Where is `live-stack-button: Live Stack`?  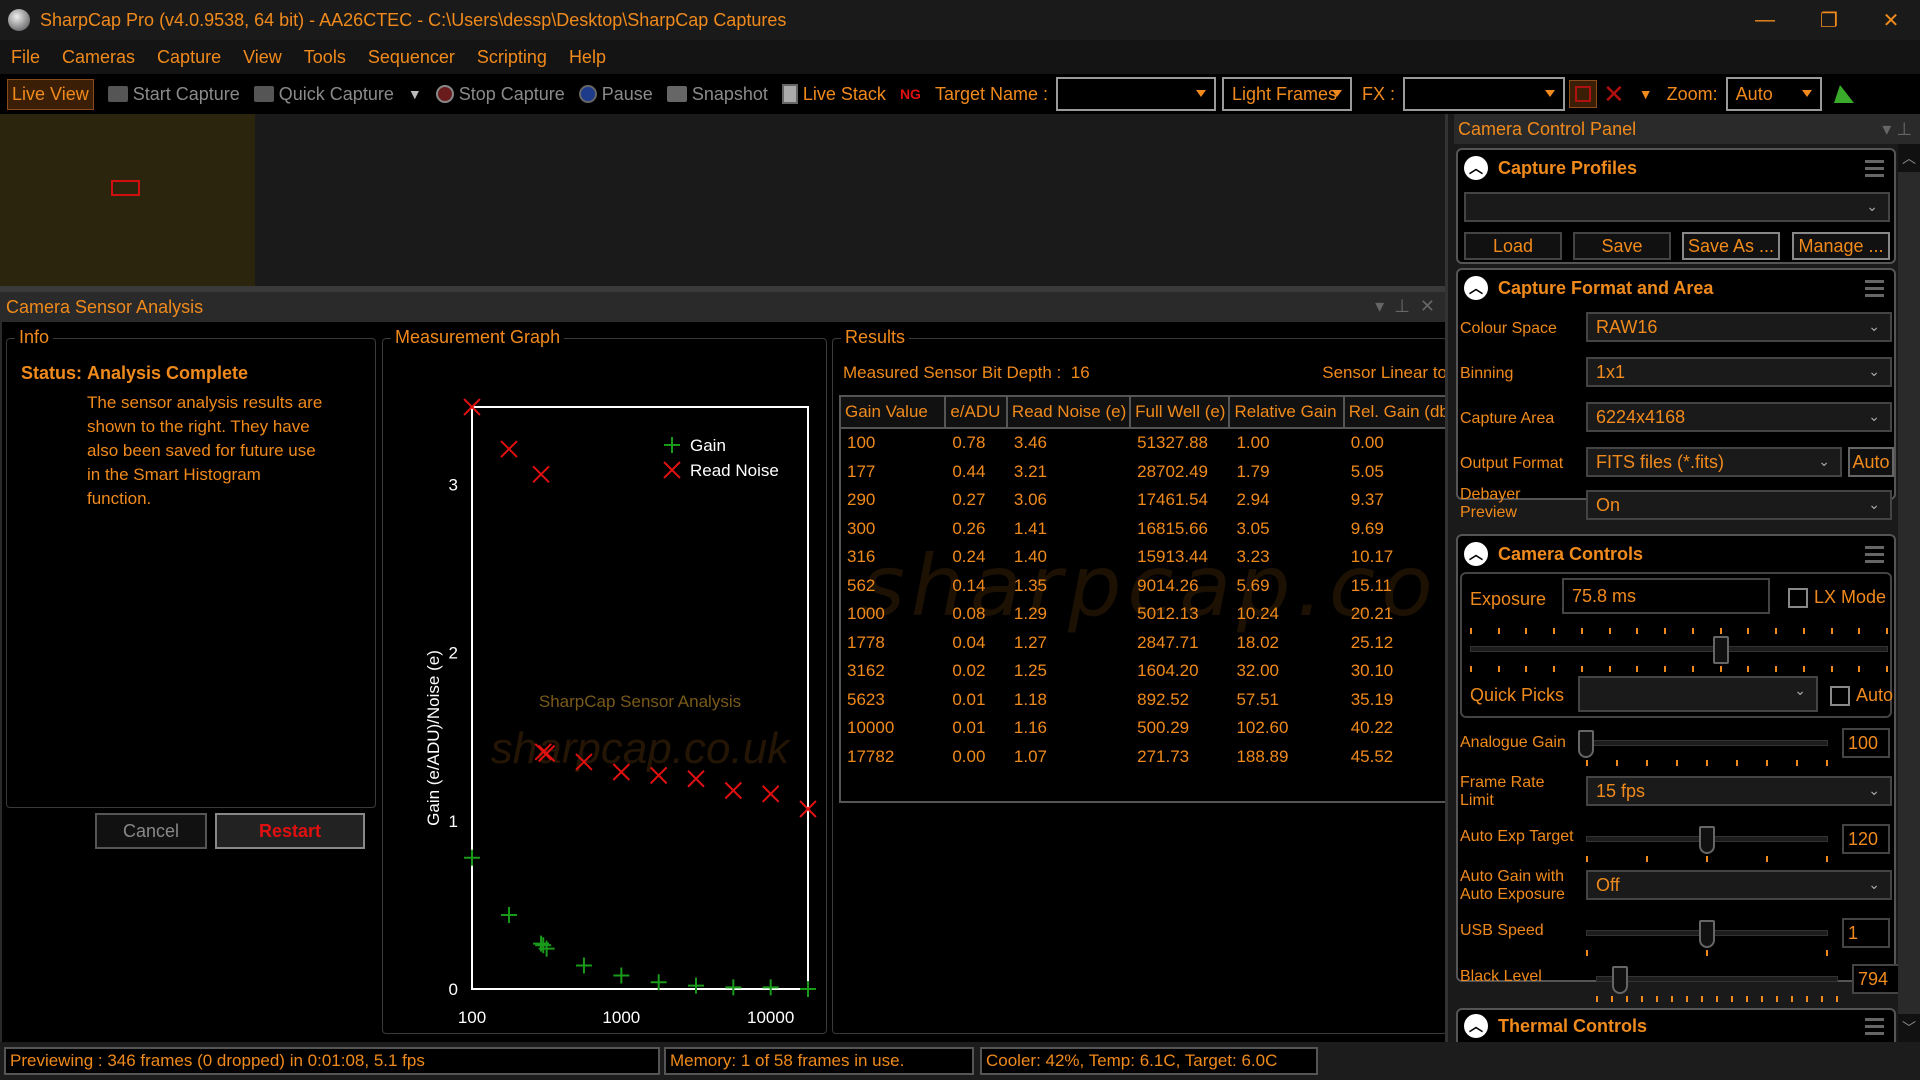 live-stack-button: Live Stack is located at coordinates (833, 94).